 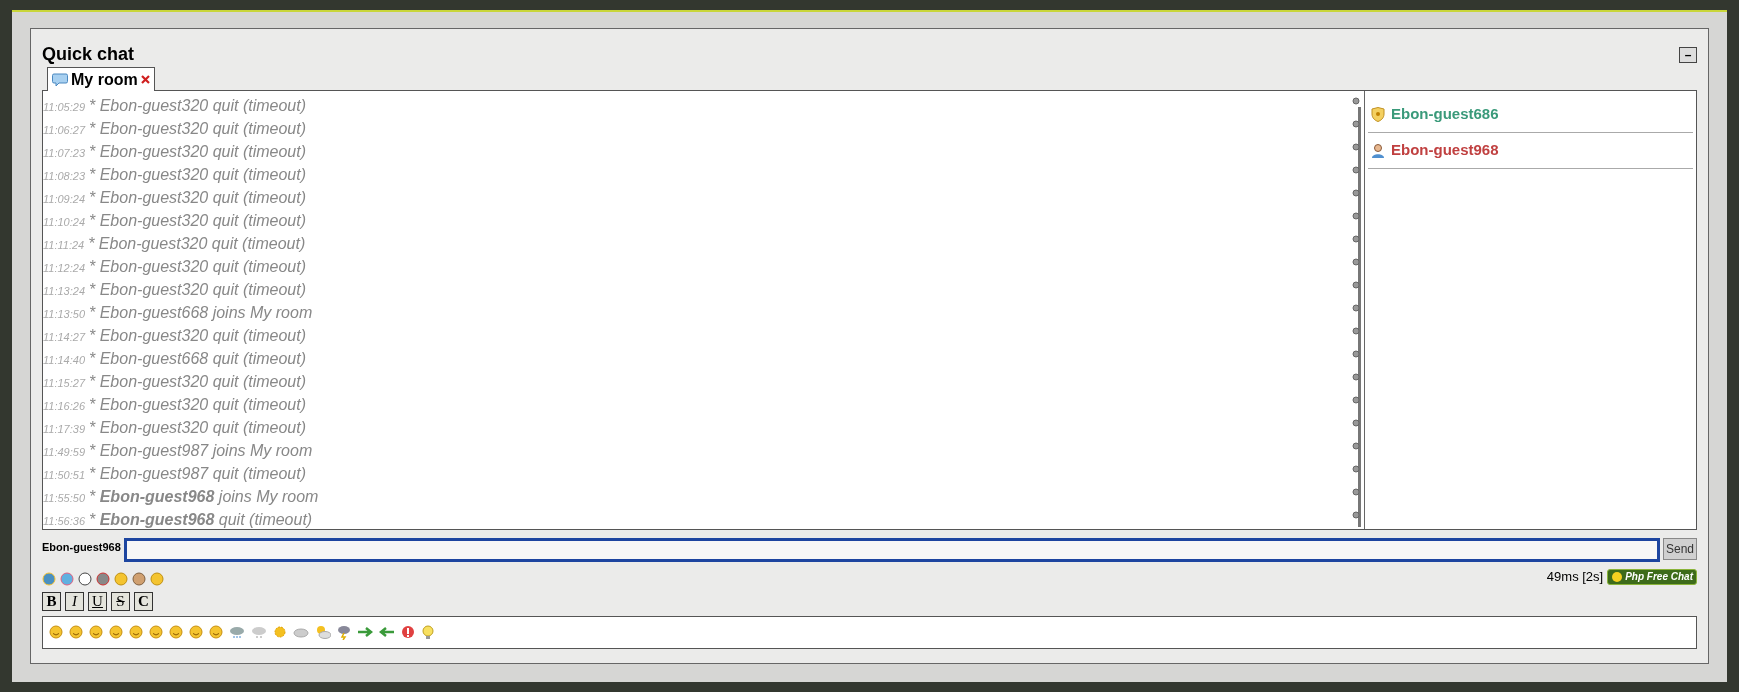 I want to click on format-button: C, so click(x=143, y=601).